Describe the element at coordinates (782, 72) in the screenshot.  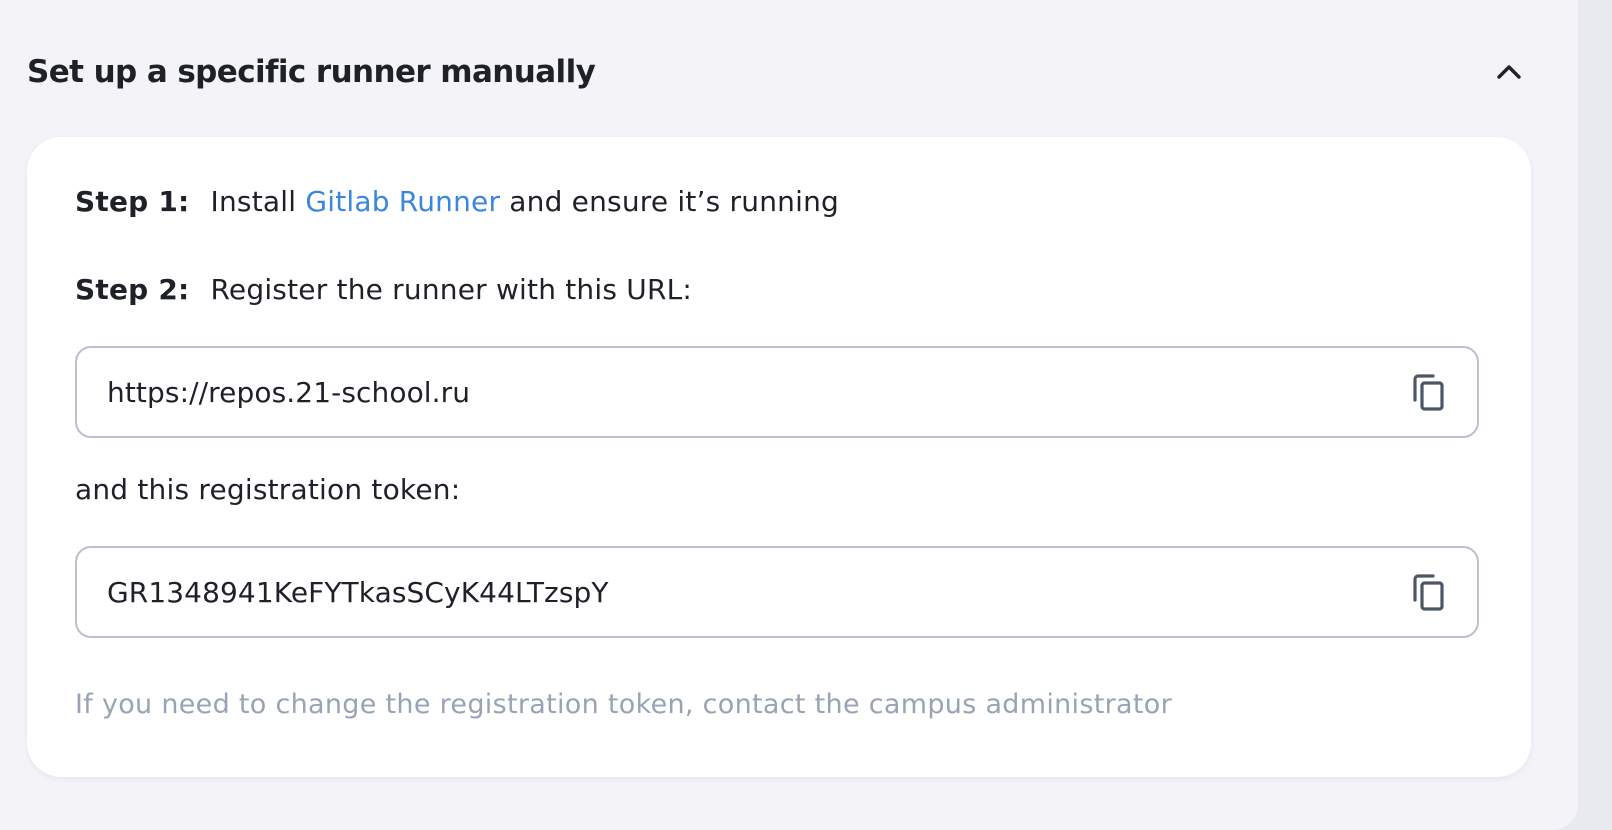
I see `section-header: Set up a specific runner manually` at that location.